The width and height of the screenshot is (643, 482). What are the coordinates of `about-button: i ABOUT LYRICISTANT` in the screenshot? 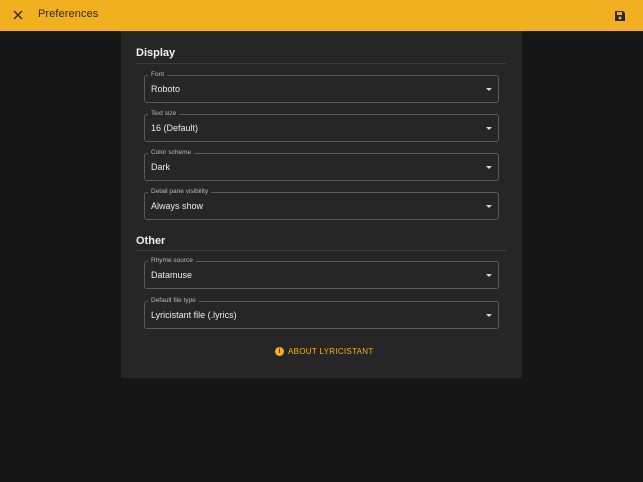 It's located at (324, 351).